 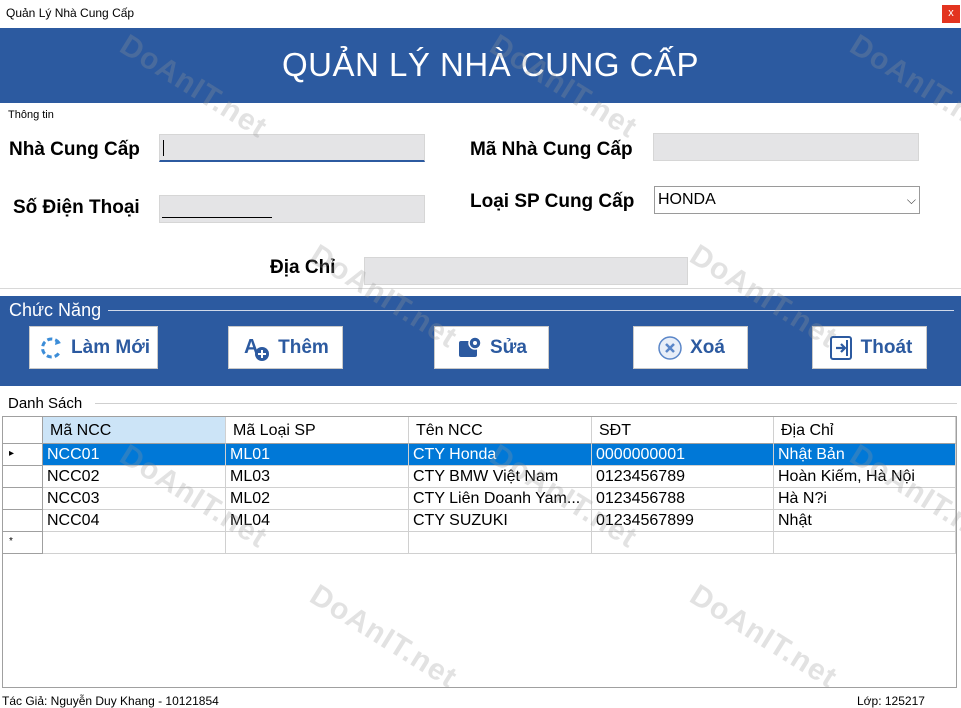 I want to click on table-cell: ML01, so click(x=317, y=455).